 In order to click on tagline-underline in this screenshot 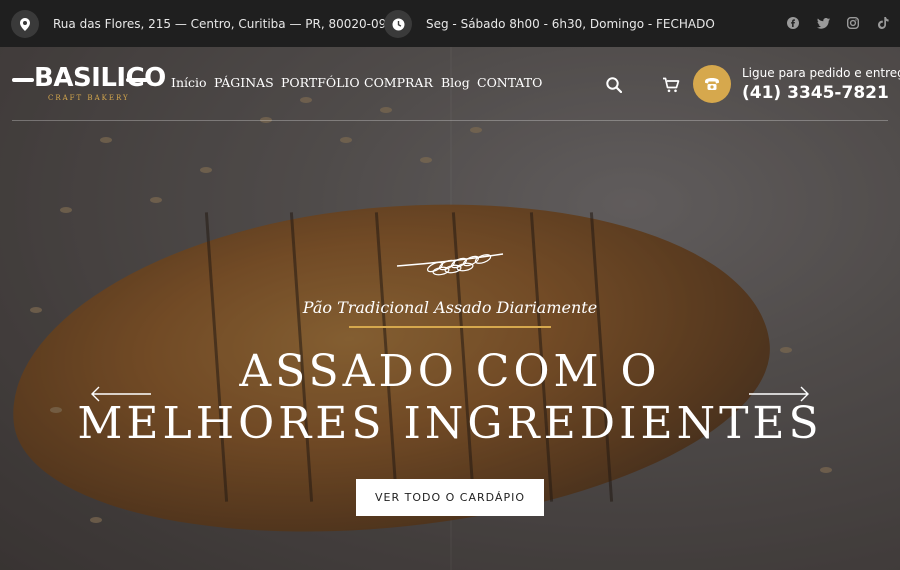, I will do `click(450, 327)`.